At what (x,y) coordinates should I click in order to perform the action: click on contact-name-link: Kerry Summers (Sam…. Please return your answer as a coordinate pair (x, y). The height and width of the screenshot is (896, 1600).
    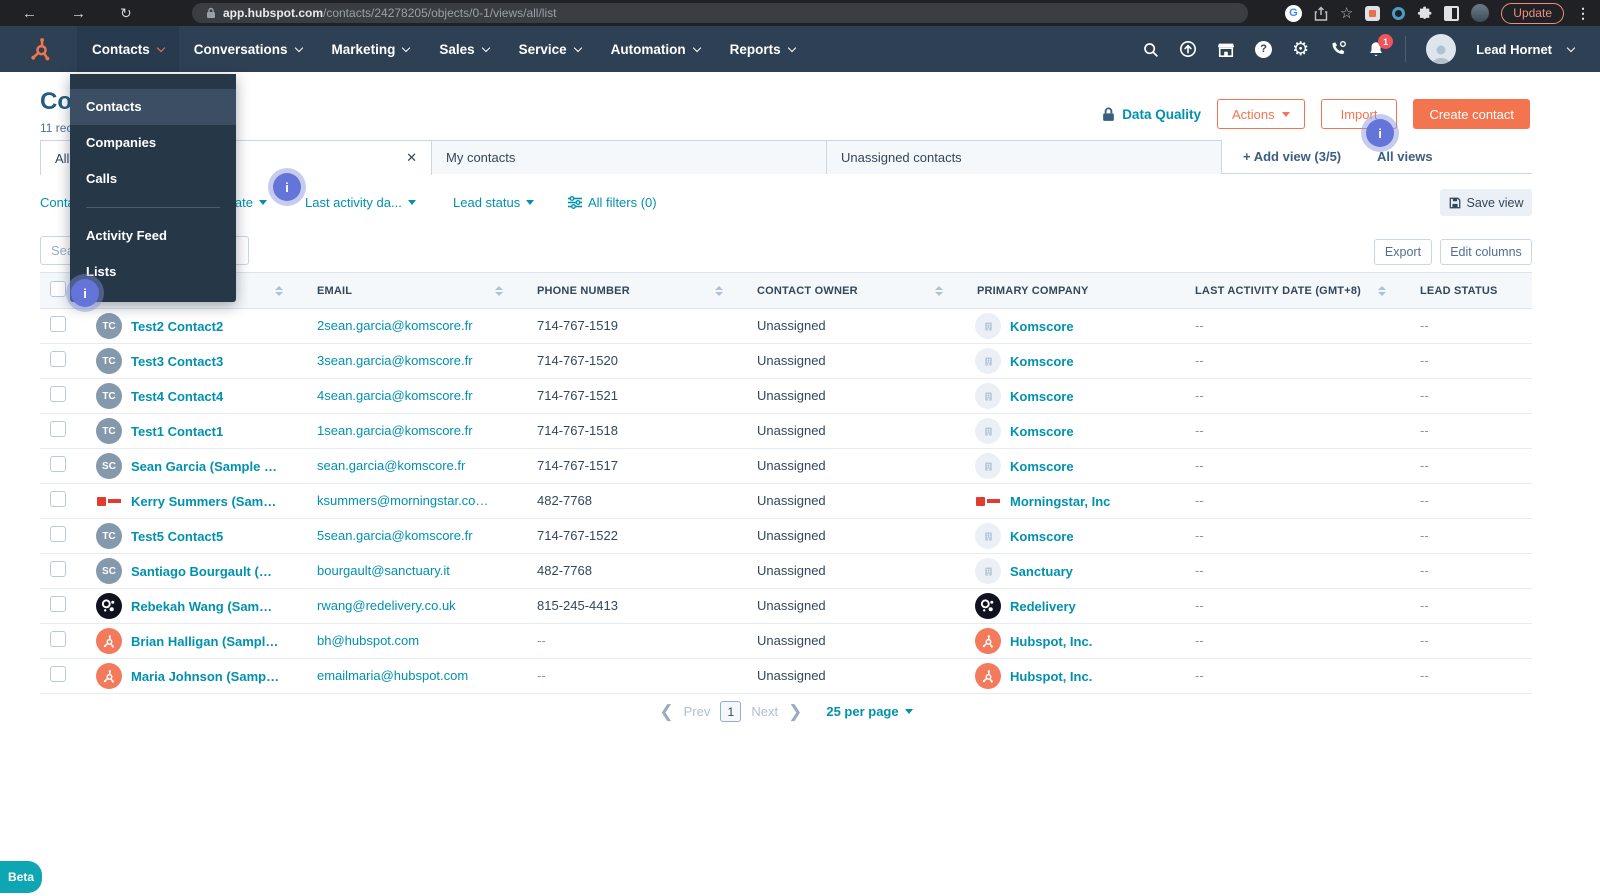
    Looking at the image, I should click on (203, 501).